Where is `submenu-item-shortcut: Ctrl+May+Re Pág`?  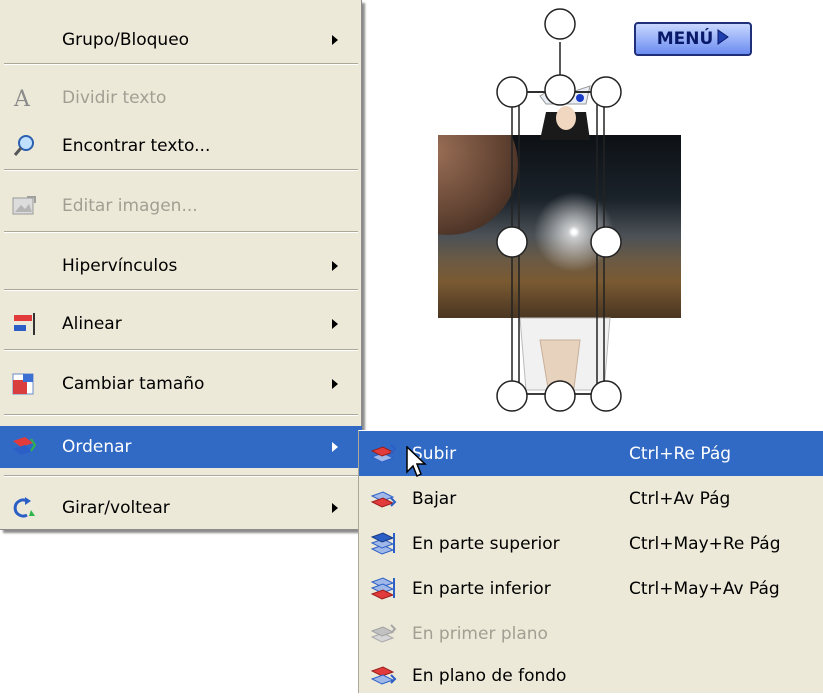
submenu-item-shortcut: Ctrl+May+Re Pág is located at coordinates (705, 543).